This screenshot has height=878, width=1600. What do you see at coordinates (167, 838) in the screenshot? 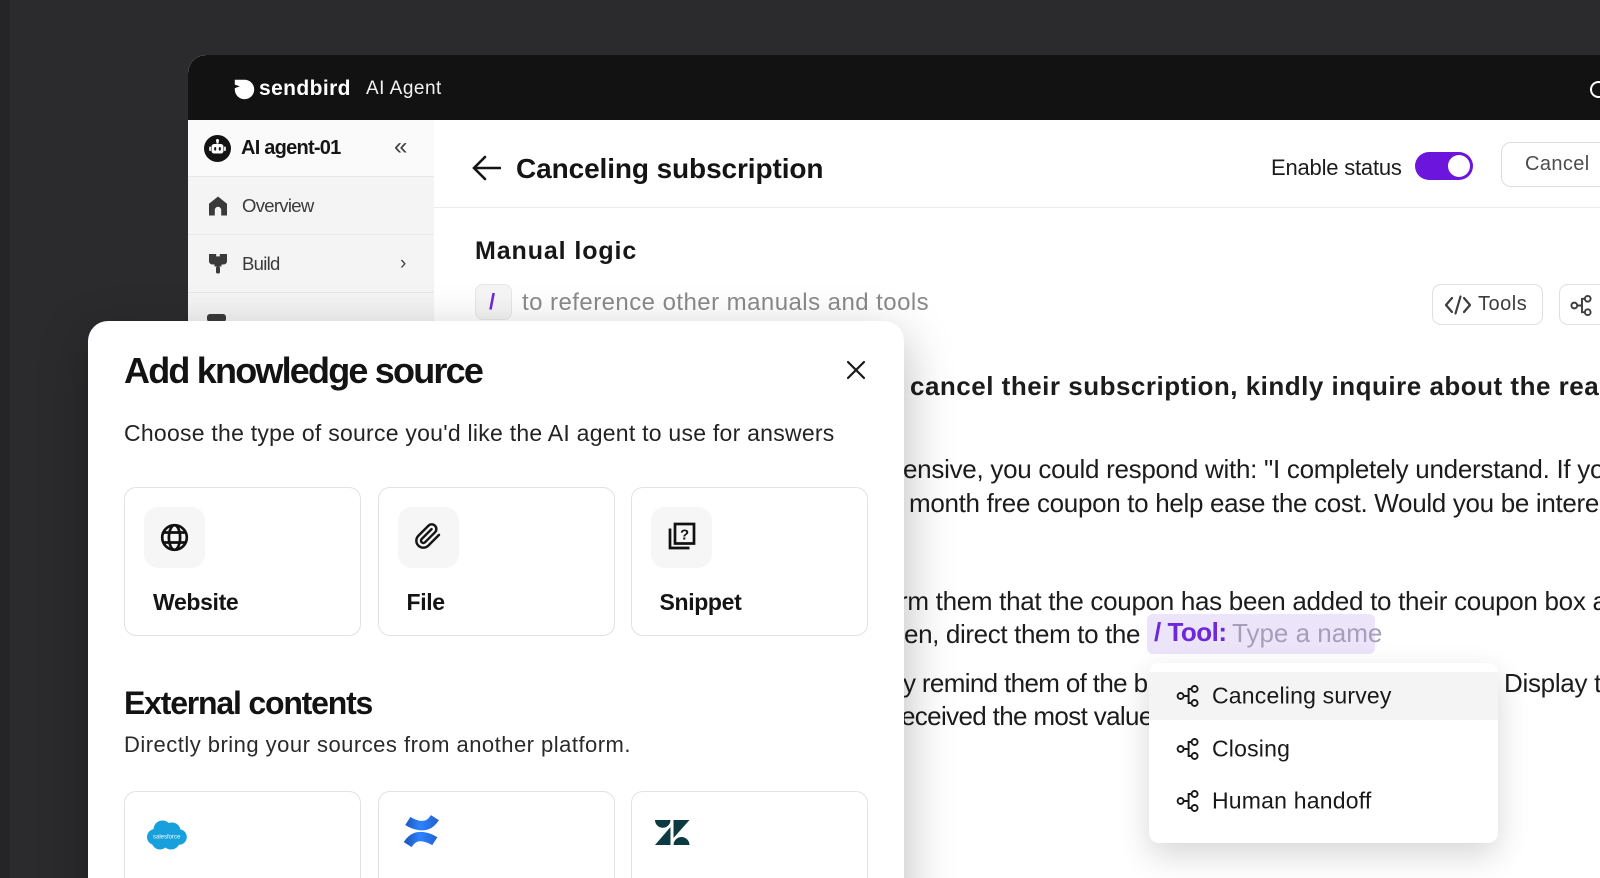
I see `svg-text: salesforce` at bounding box center [167, 838].